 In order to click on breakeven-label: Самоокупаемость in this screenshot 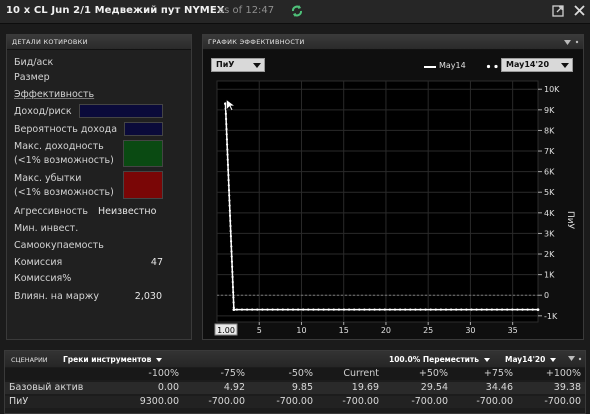, I will do `click(59, 245)`.